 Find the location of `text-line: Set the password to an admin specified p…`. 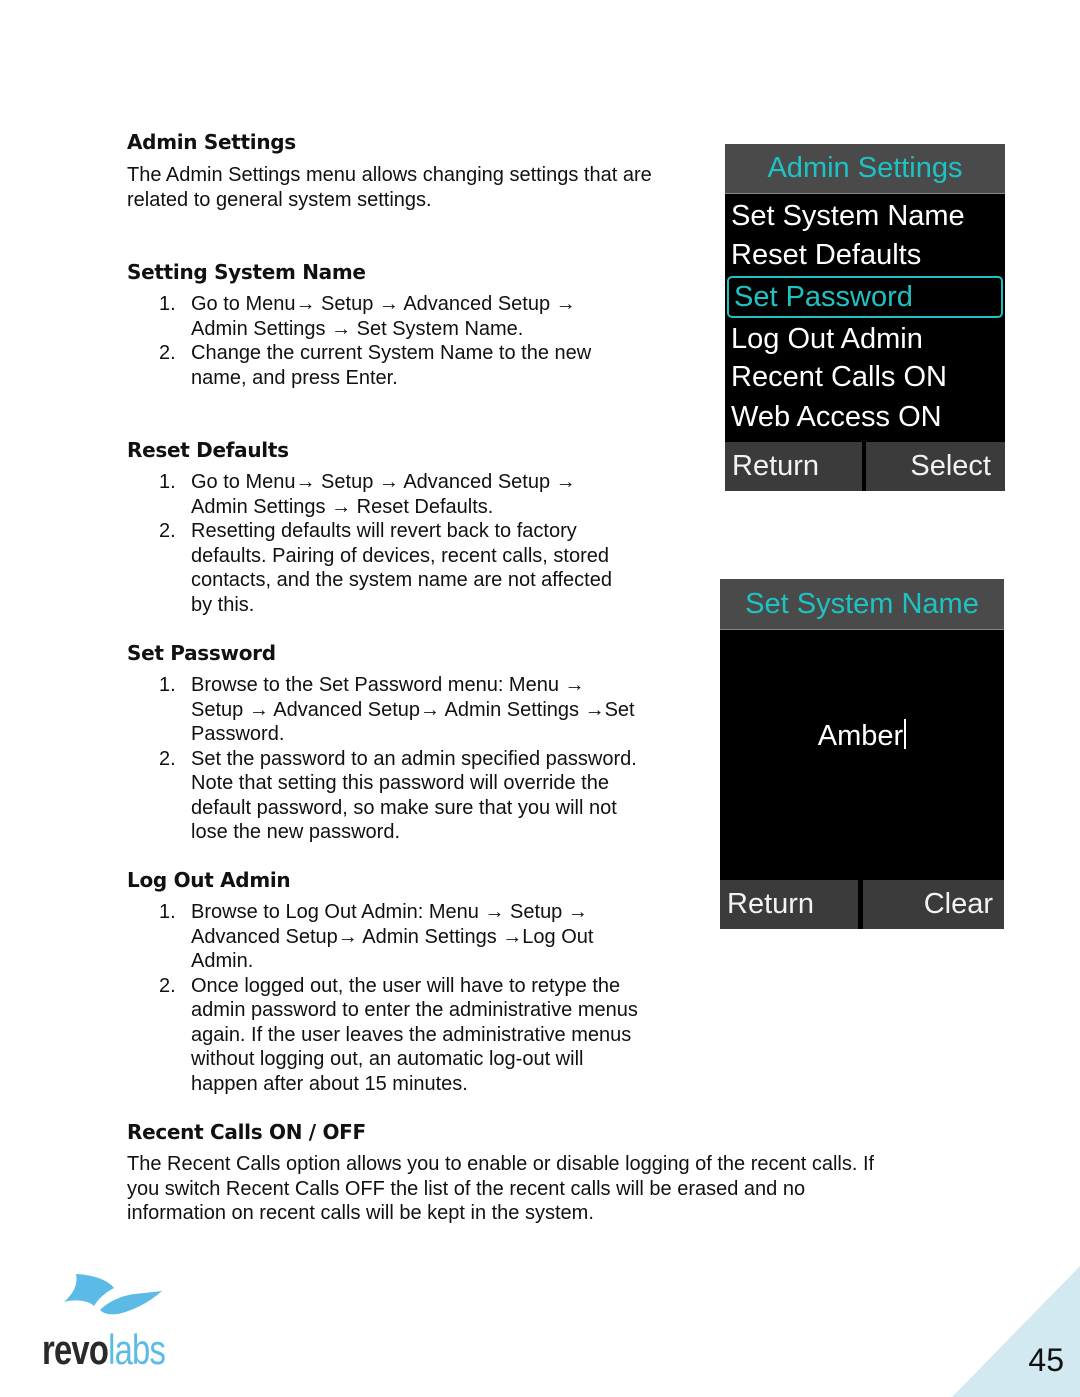

text-line: Set the password to an admin specified p… is located at coordinates (414, 758).